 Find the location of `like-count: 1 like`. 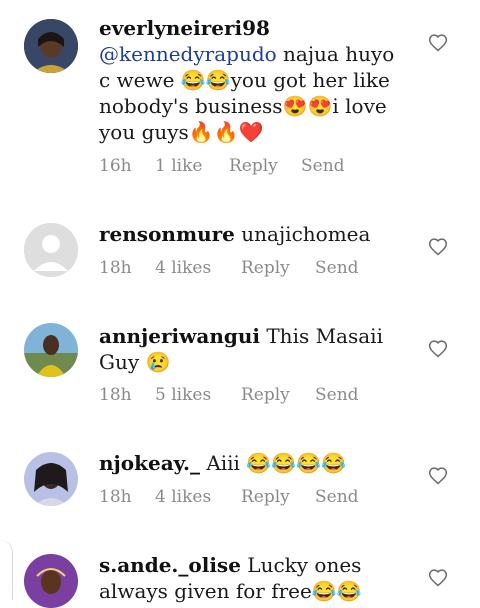

like-count: 1 like is located at coordinates (192, 166).